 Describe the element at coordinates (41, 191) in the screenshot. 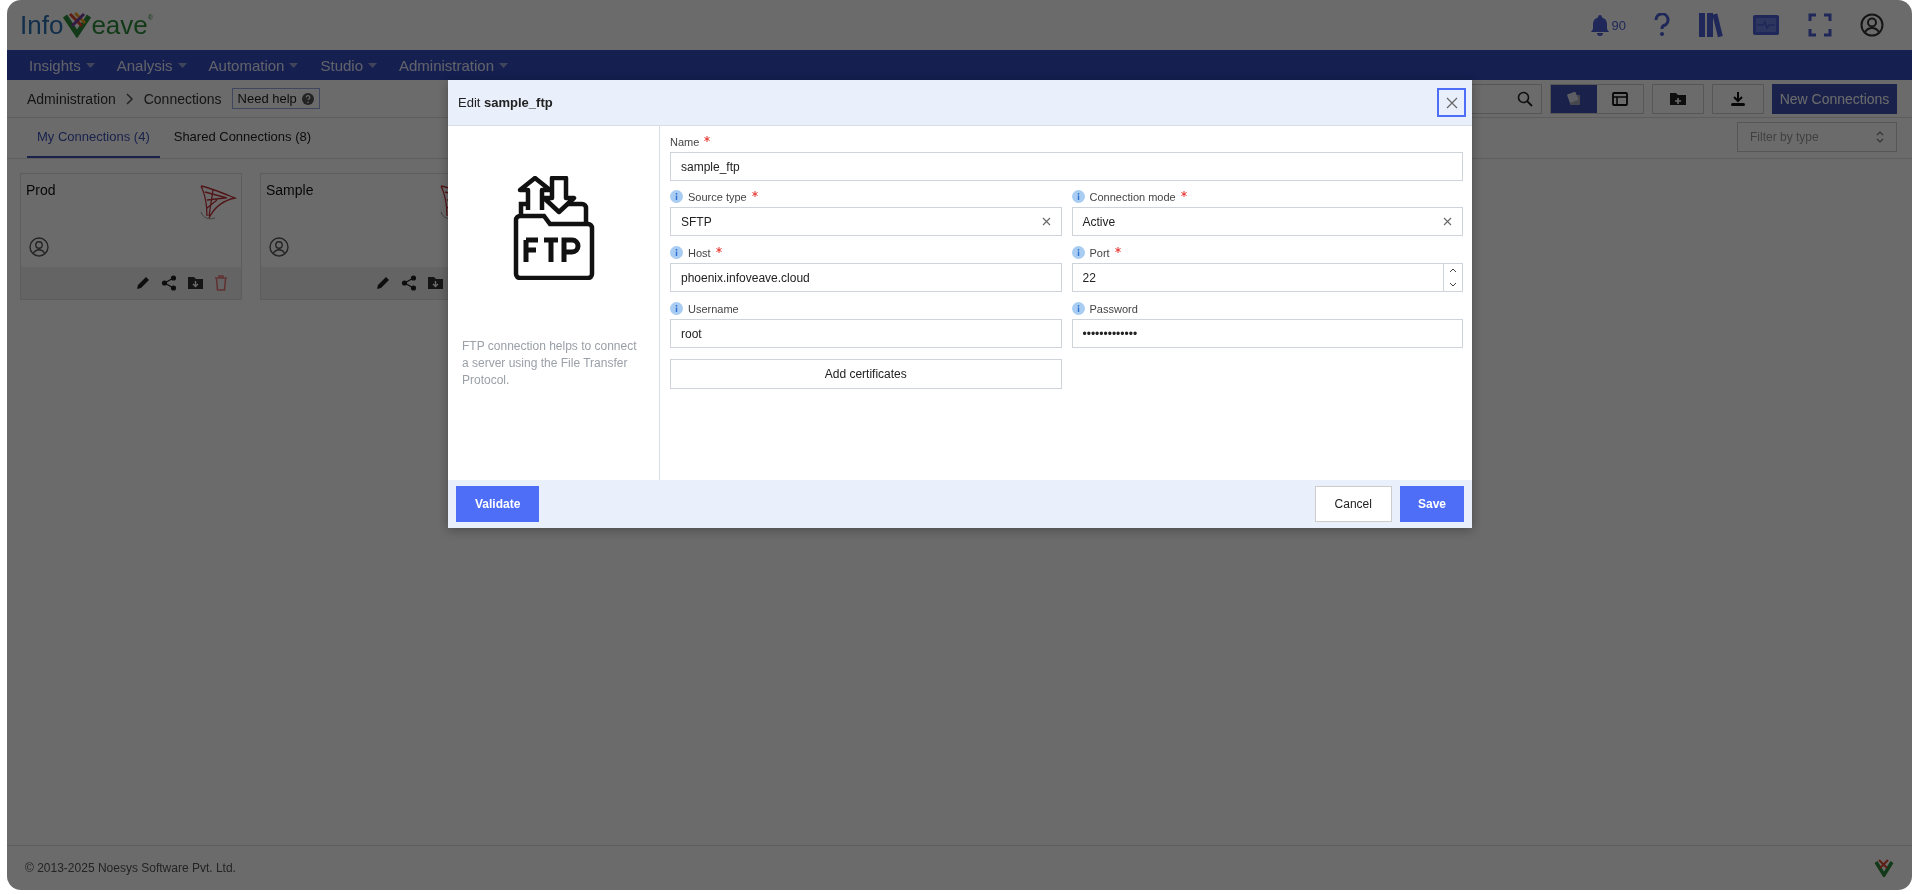

I see `card-title: Prod` at that location.